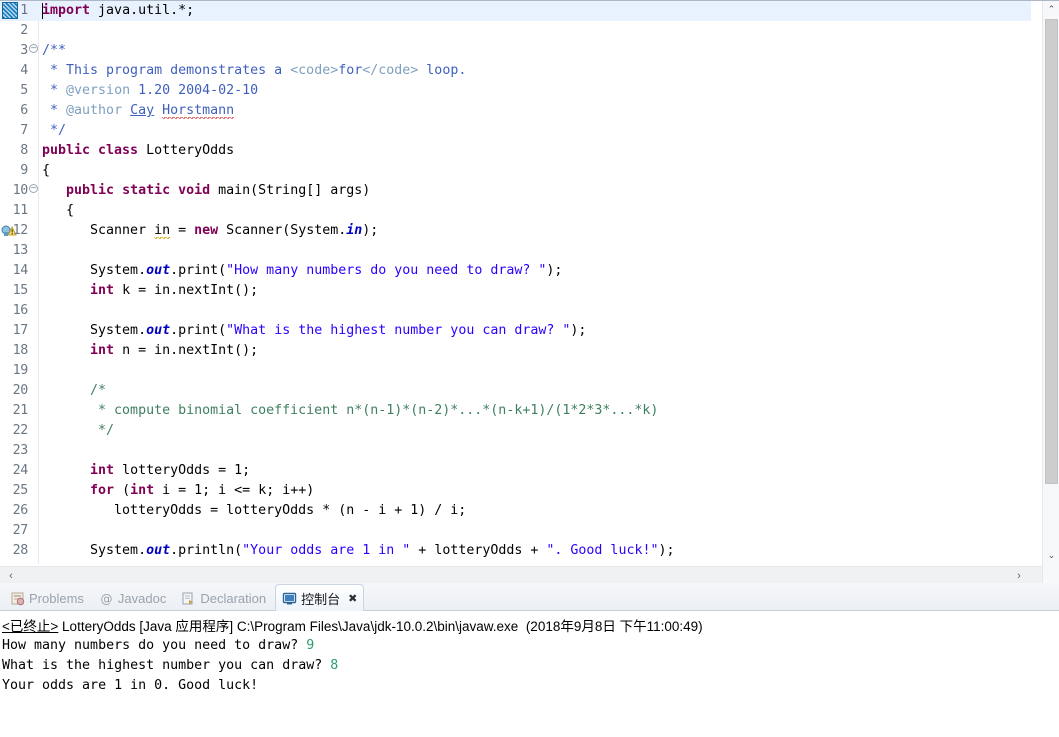 The image size is (1059, 737). What do you see at coordinates (233, 598) in the screenshot?
I see `tab-label: Declaration` at bounding box center [233, 598].